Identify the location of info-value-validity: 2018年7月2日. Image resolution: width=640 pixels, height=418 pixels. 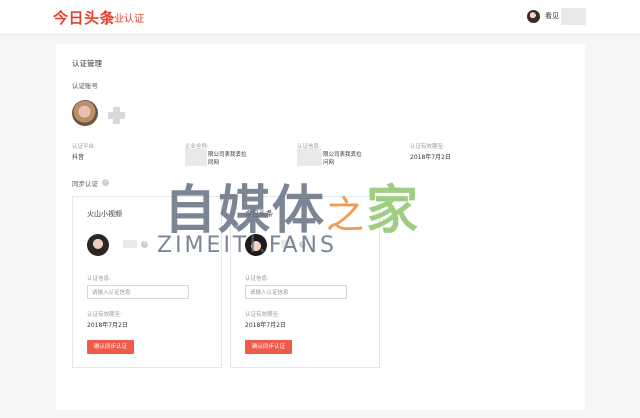
(430, 157).